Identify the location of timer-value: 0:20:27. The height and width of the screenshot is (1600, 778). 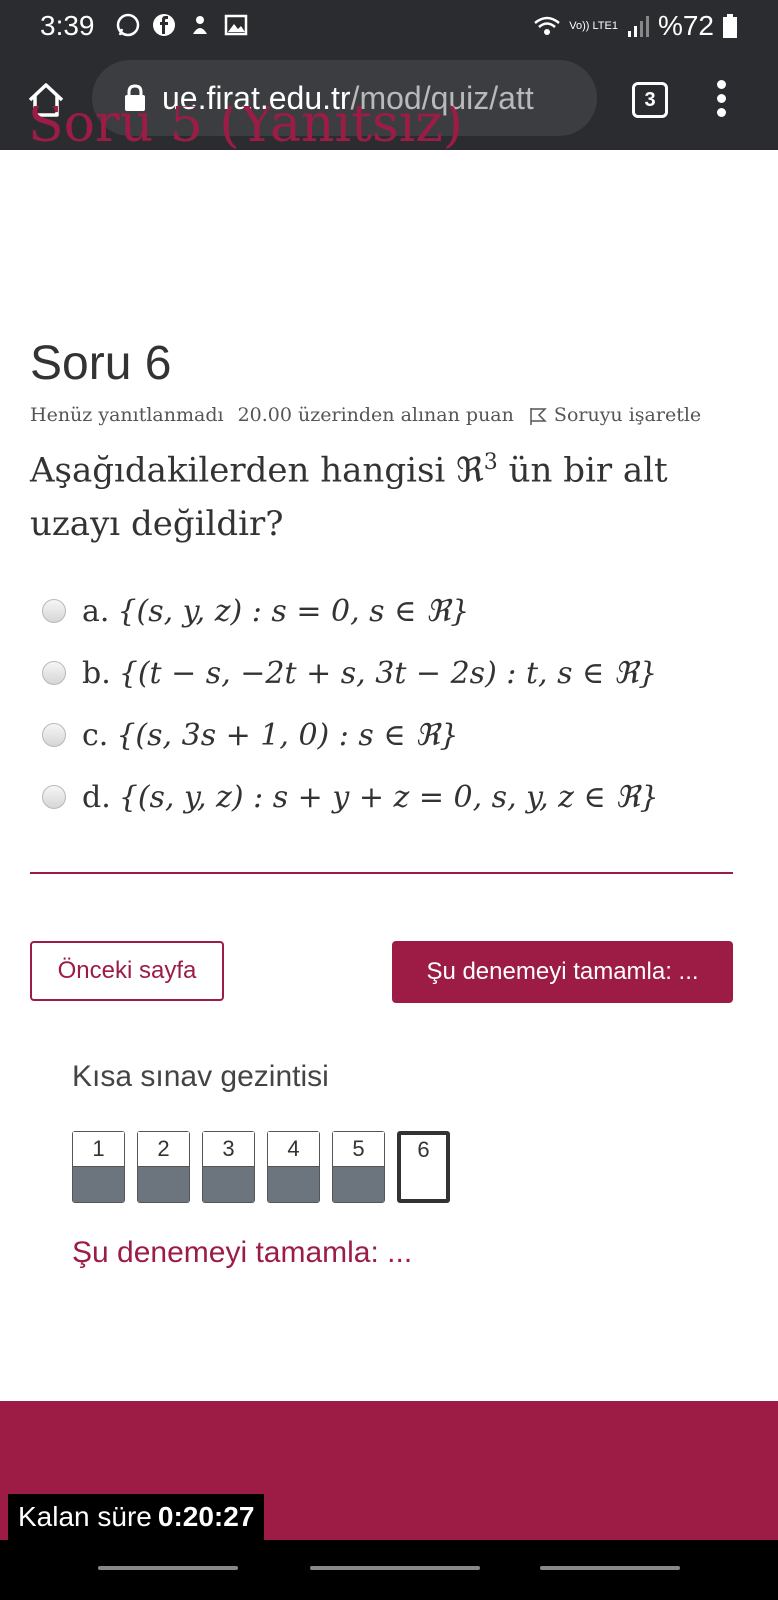
(206, 1516).